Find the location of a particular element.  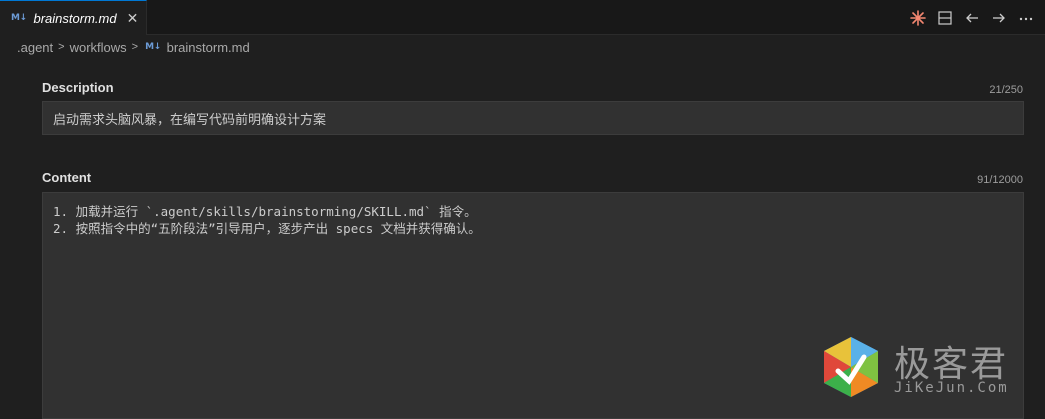

breadcrumb-file: brainstorm.md is located at coordinates (208, 47).